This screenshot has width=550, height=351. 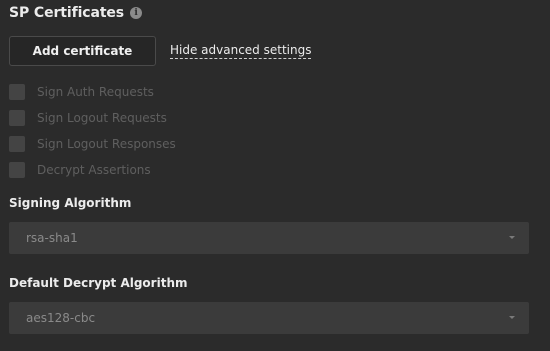 What do you see at coordinates (136, 13) in the screenshot?
I see `info-icon: i` at bounding box center [136, 13].